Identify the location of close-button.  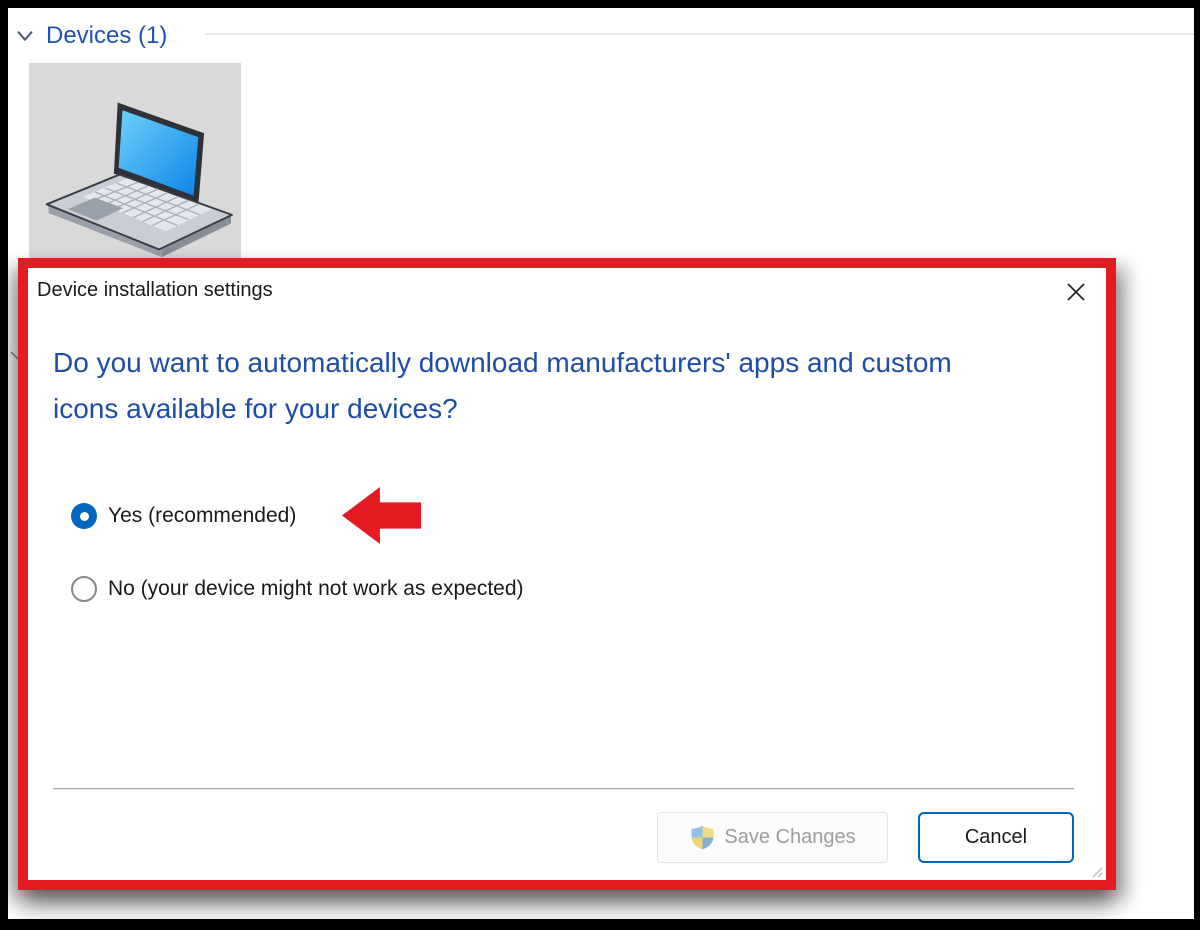
(1076, 292).